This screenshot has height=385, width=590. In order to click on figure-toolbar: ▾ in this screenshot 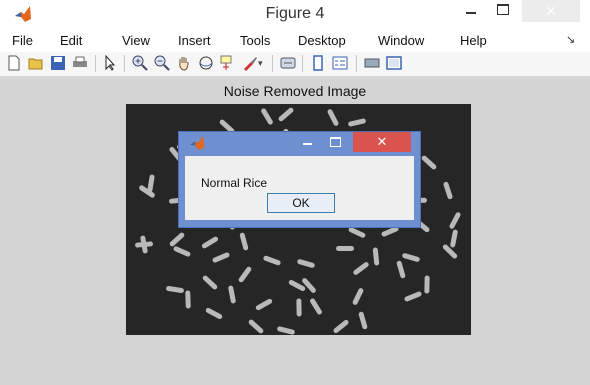, I will do `click(295, 64)`.